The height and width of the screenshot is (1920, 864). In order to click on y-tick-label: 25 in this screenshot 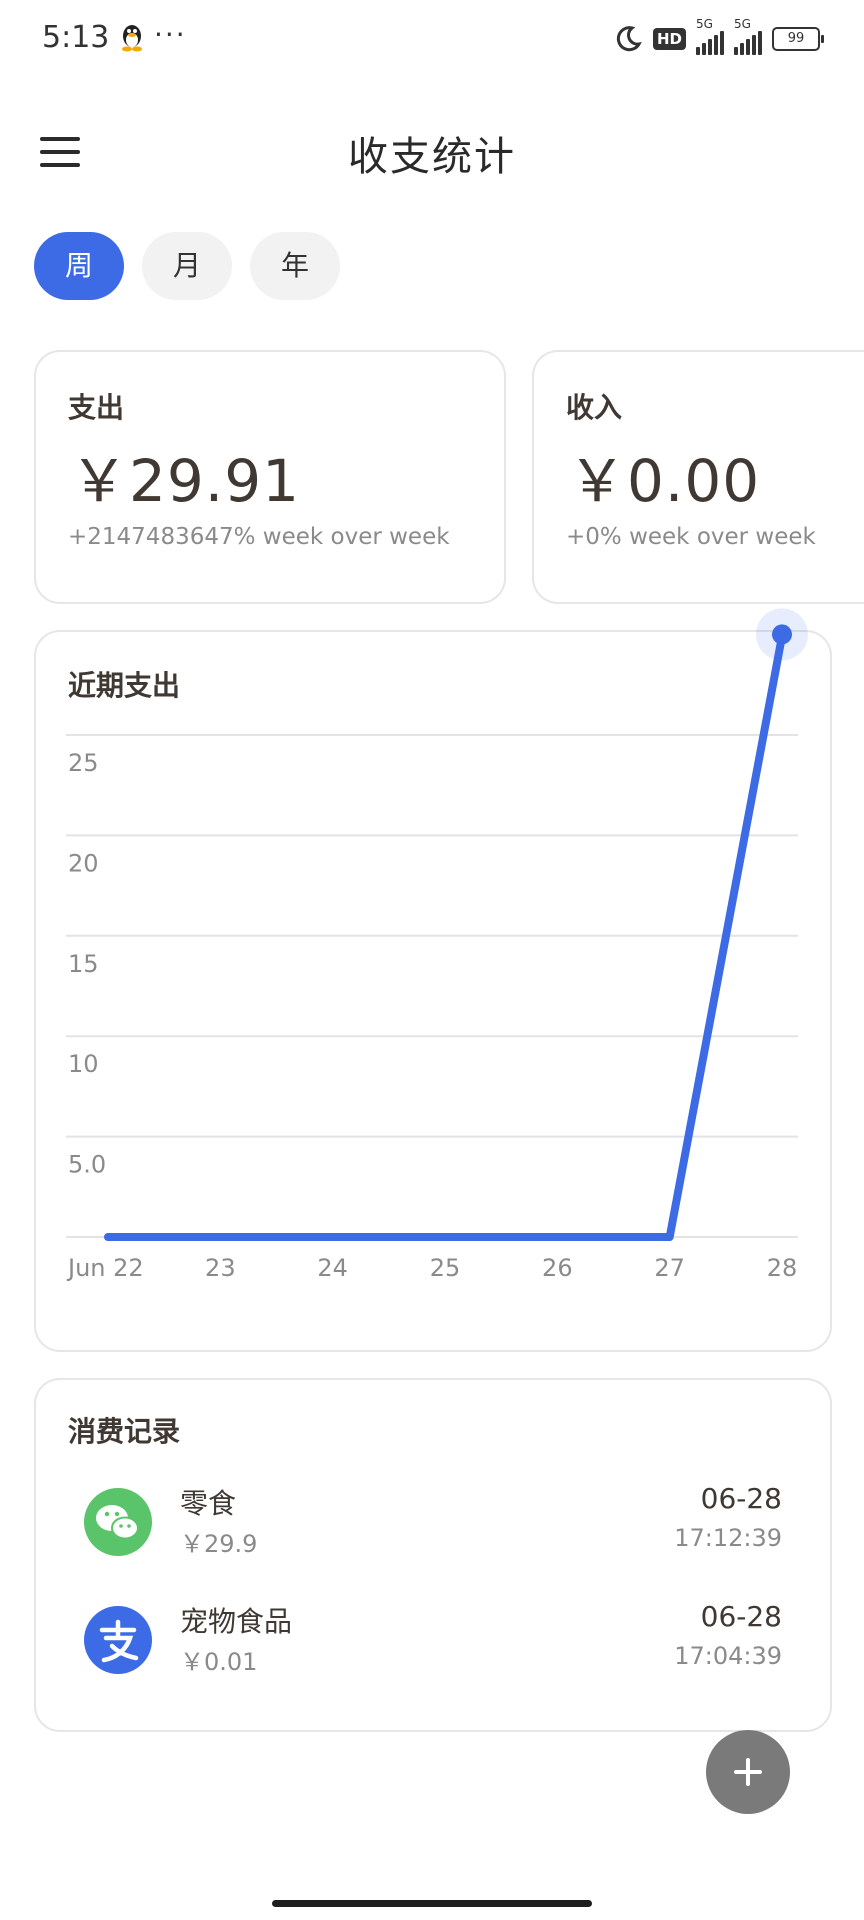, I will do `click(83, 763)`.